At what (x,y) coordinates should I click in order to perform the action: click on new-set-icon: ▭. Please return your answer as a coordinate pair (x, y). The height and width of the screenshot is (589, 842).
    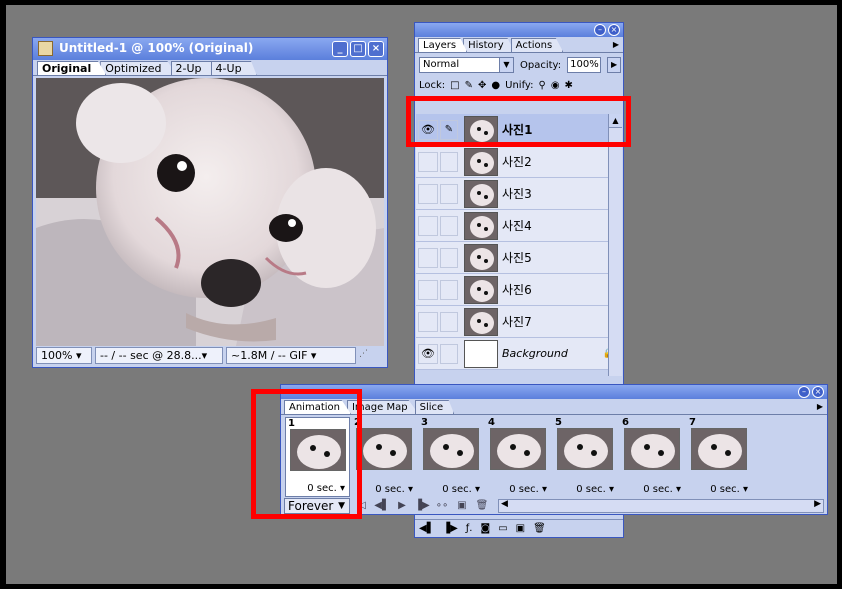
    Looking at the image, I should click on (502, 528).